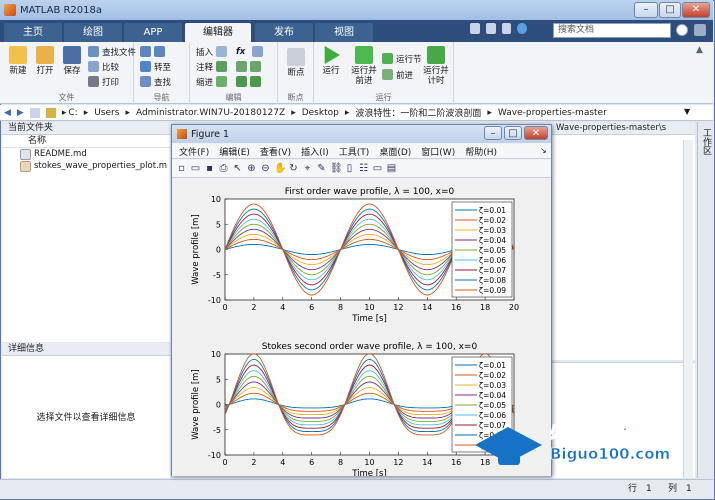 Image resolution: width=715 pixels, height=500 pixels. I want to click on forward-arrow-icon: ▶, so click(20, 113).